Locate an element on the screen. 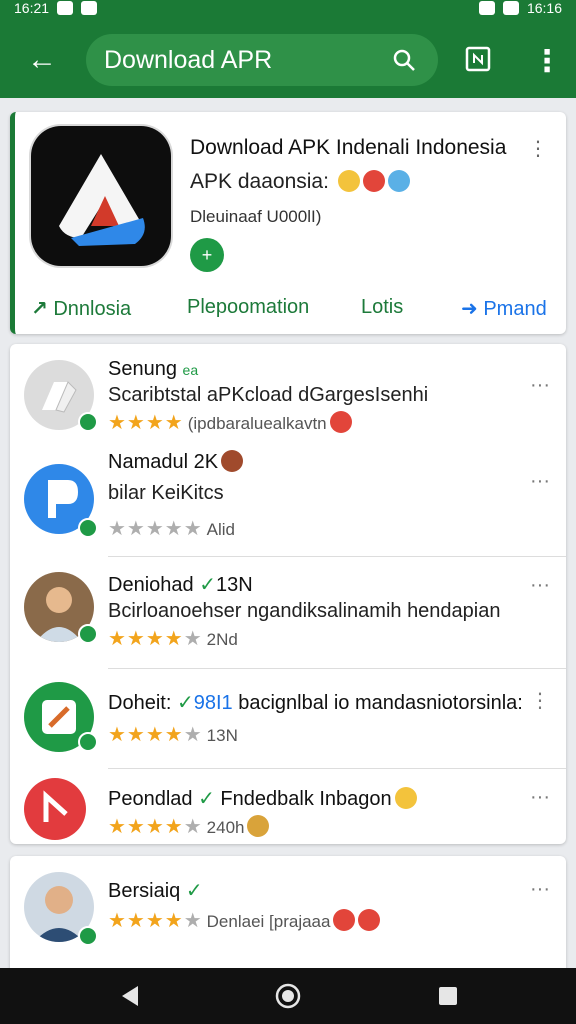 The width and height of the screenshot is (576, 1024). system-nav-bar is located at coordinates (288, 996).